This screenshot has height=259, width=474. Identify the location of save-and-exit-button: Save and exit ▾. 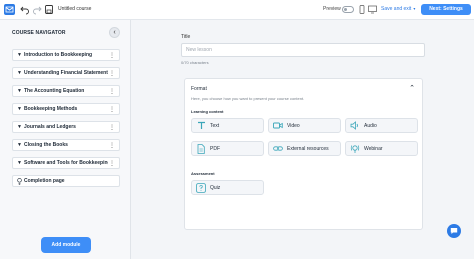
(398, 9).